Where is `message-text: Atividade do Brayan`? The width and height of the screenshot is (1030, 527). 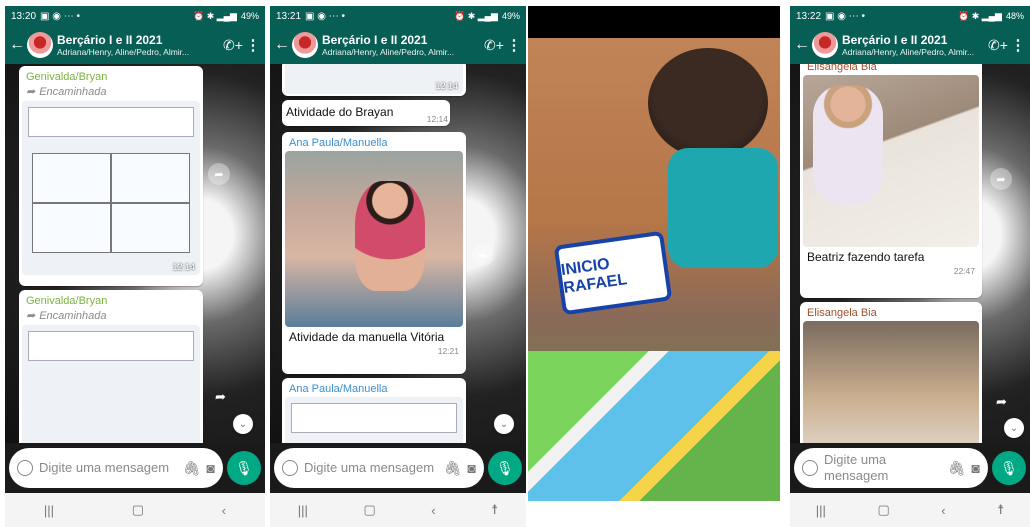
message-text: Atividade do Brayan is located at coordinates (339, 112).